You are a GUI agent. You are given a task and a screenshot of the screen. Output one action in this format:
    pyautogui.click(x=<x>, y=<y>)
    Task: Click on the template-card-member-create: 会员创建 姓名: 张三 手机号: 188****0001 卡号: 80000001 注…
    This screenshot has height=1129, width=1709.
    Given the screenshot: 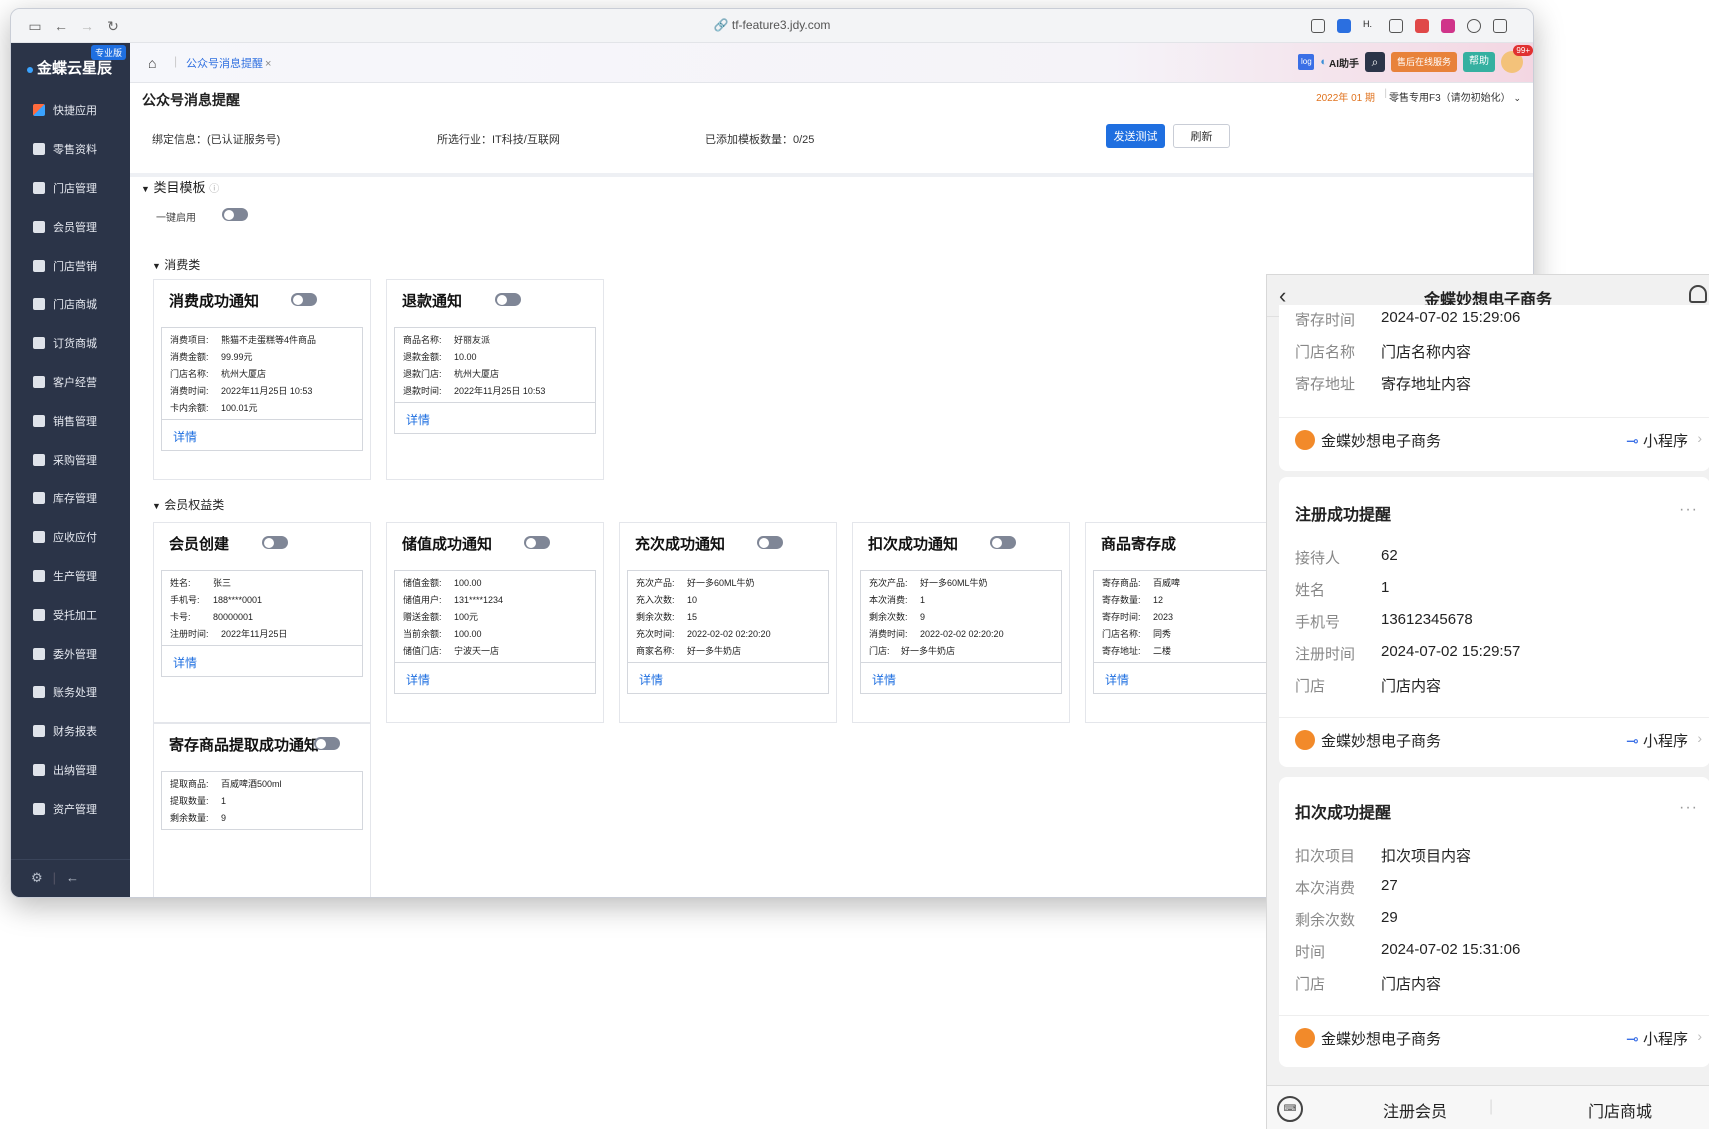 What is the action you would take?
    pyautogui.click(x=262, y=622)
    